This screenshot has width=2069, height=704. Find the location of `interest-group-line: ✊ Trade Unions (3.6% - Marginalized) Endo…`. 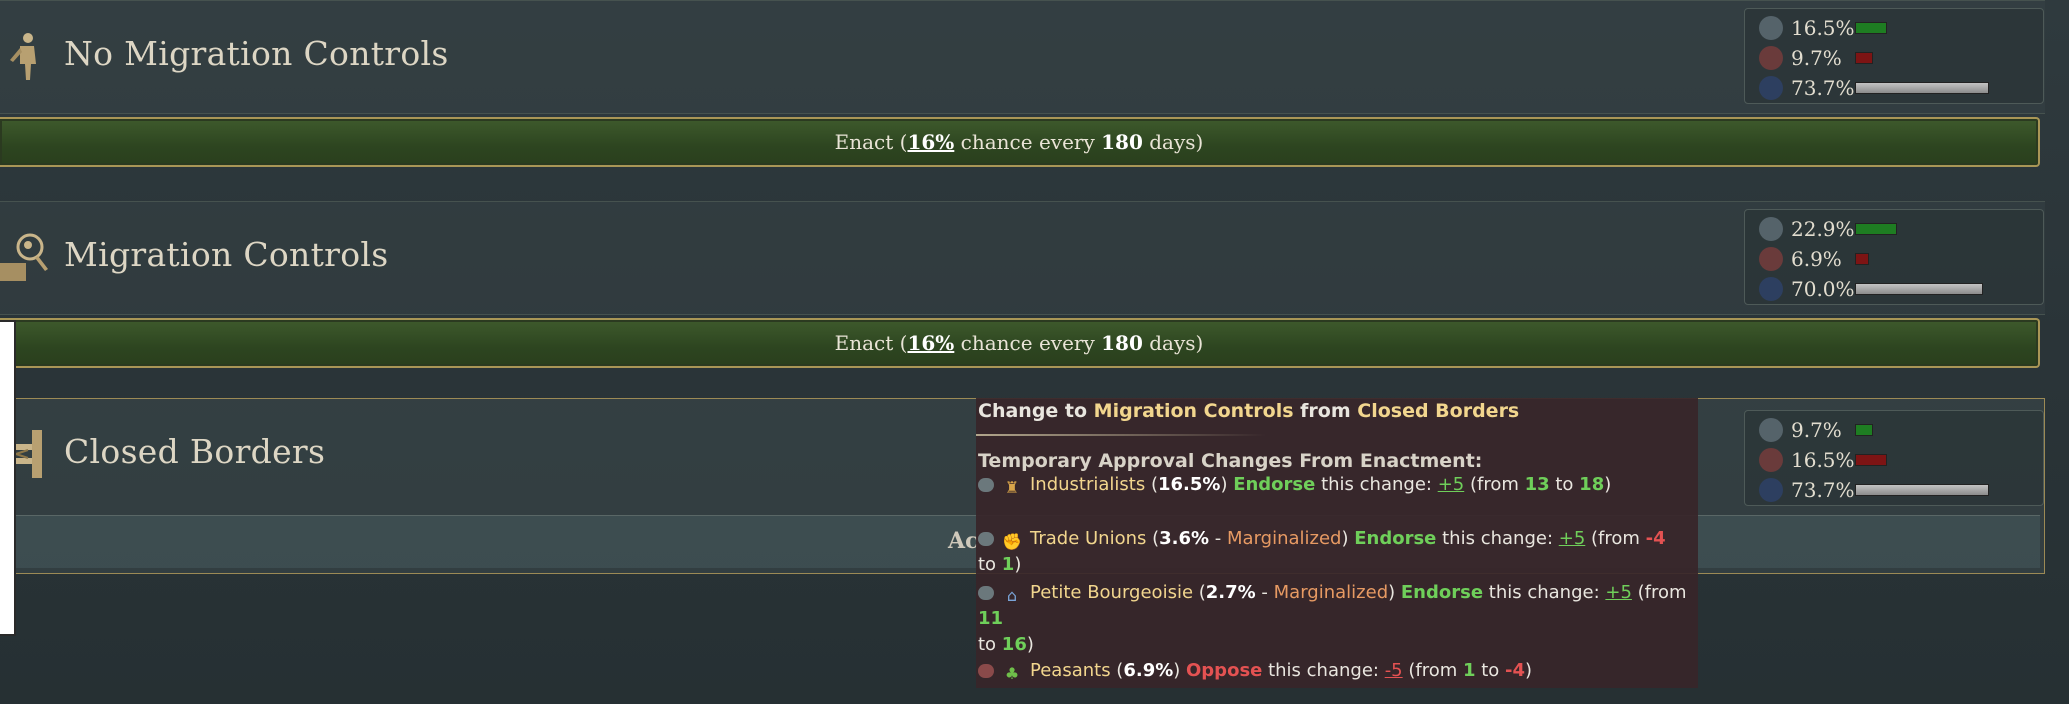

interest-group-line: ✊ Trade Unions (3.6% - Marginalized) Endo… is located at coordinates (1322, 551).